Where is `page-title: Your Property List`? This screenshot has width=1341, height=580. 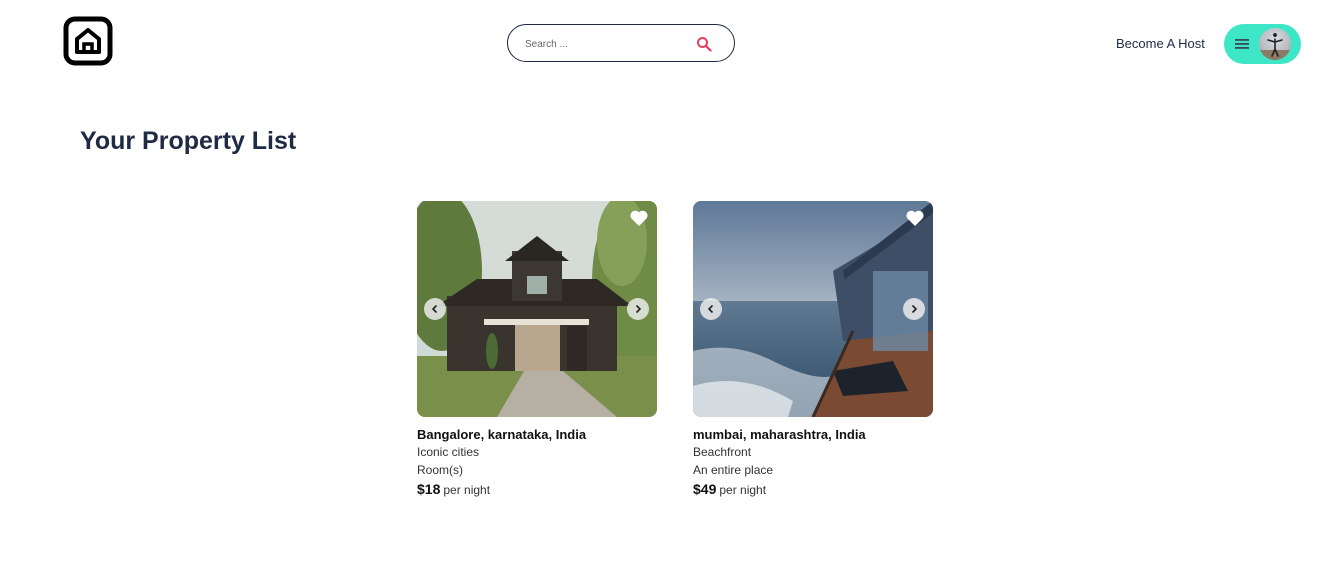 page-title: Your Property List is located at coordinates (188, 141).